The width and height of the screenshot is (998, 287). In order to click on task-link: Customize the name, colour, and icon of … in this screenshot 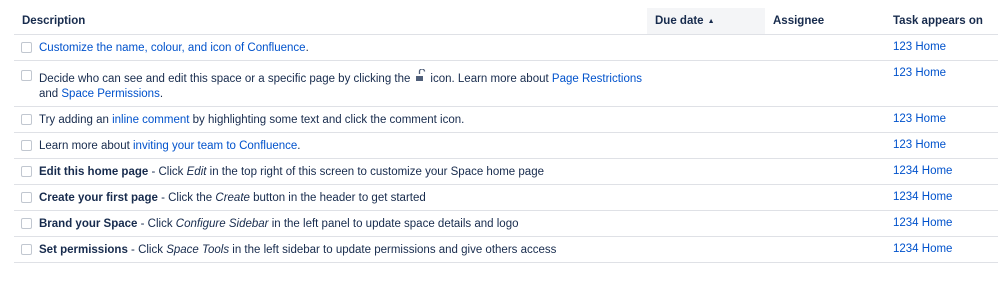, I will do `click(172, 48)`.